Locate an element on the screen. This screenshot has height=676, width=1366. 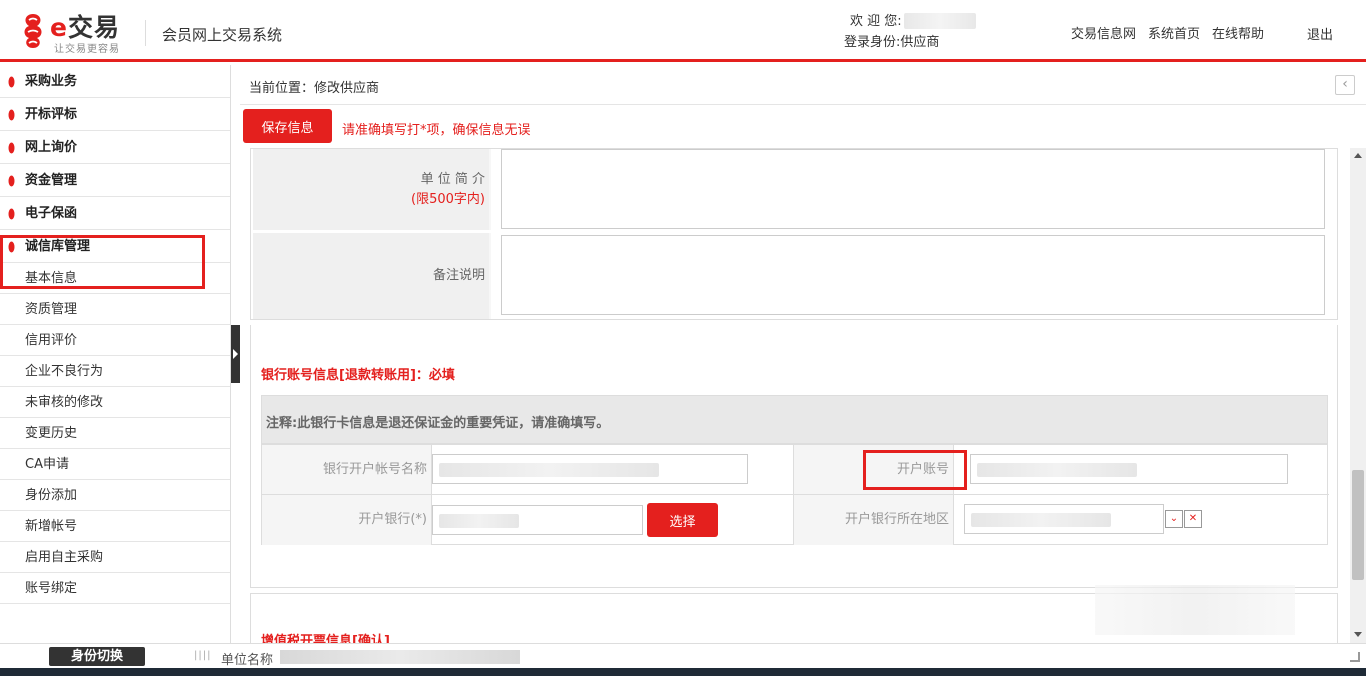
welcome-text: 欢 迎 您: is located at coordinates (913, 22).